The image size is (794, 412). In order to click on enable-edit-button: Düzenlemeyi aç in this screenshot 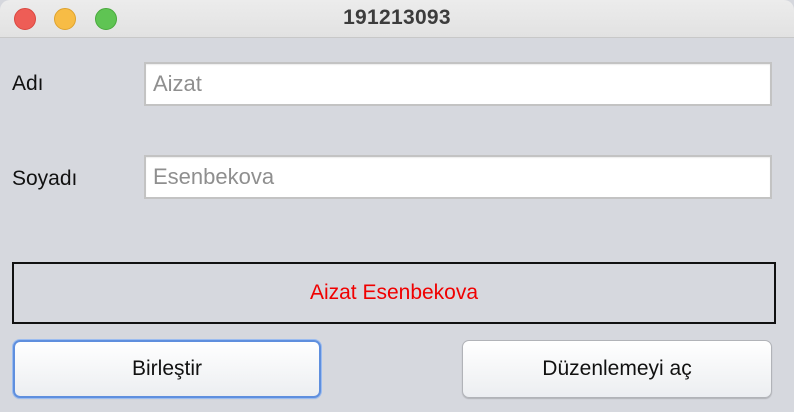, I will do `click(617, 369)`.